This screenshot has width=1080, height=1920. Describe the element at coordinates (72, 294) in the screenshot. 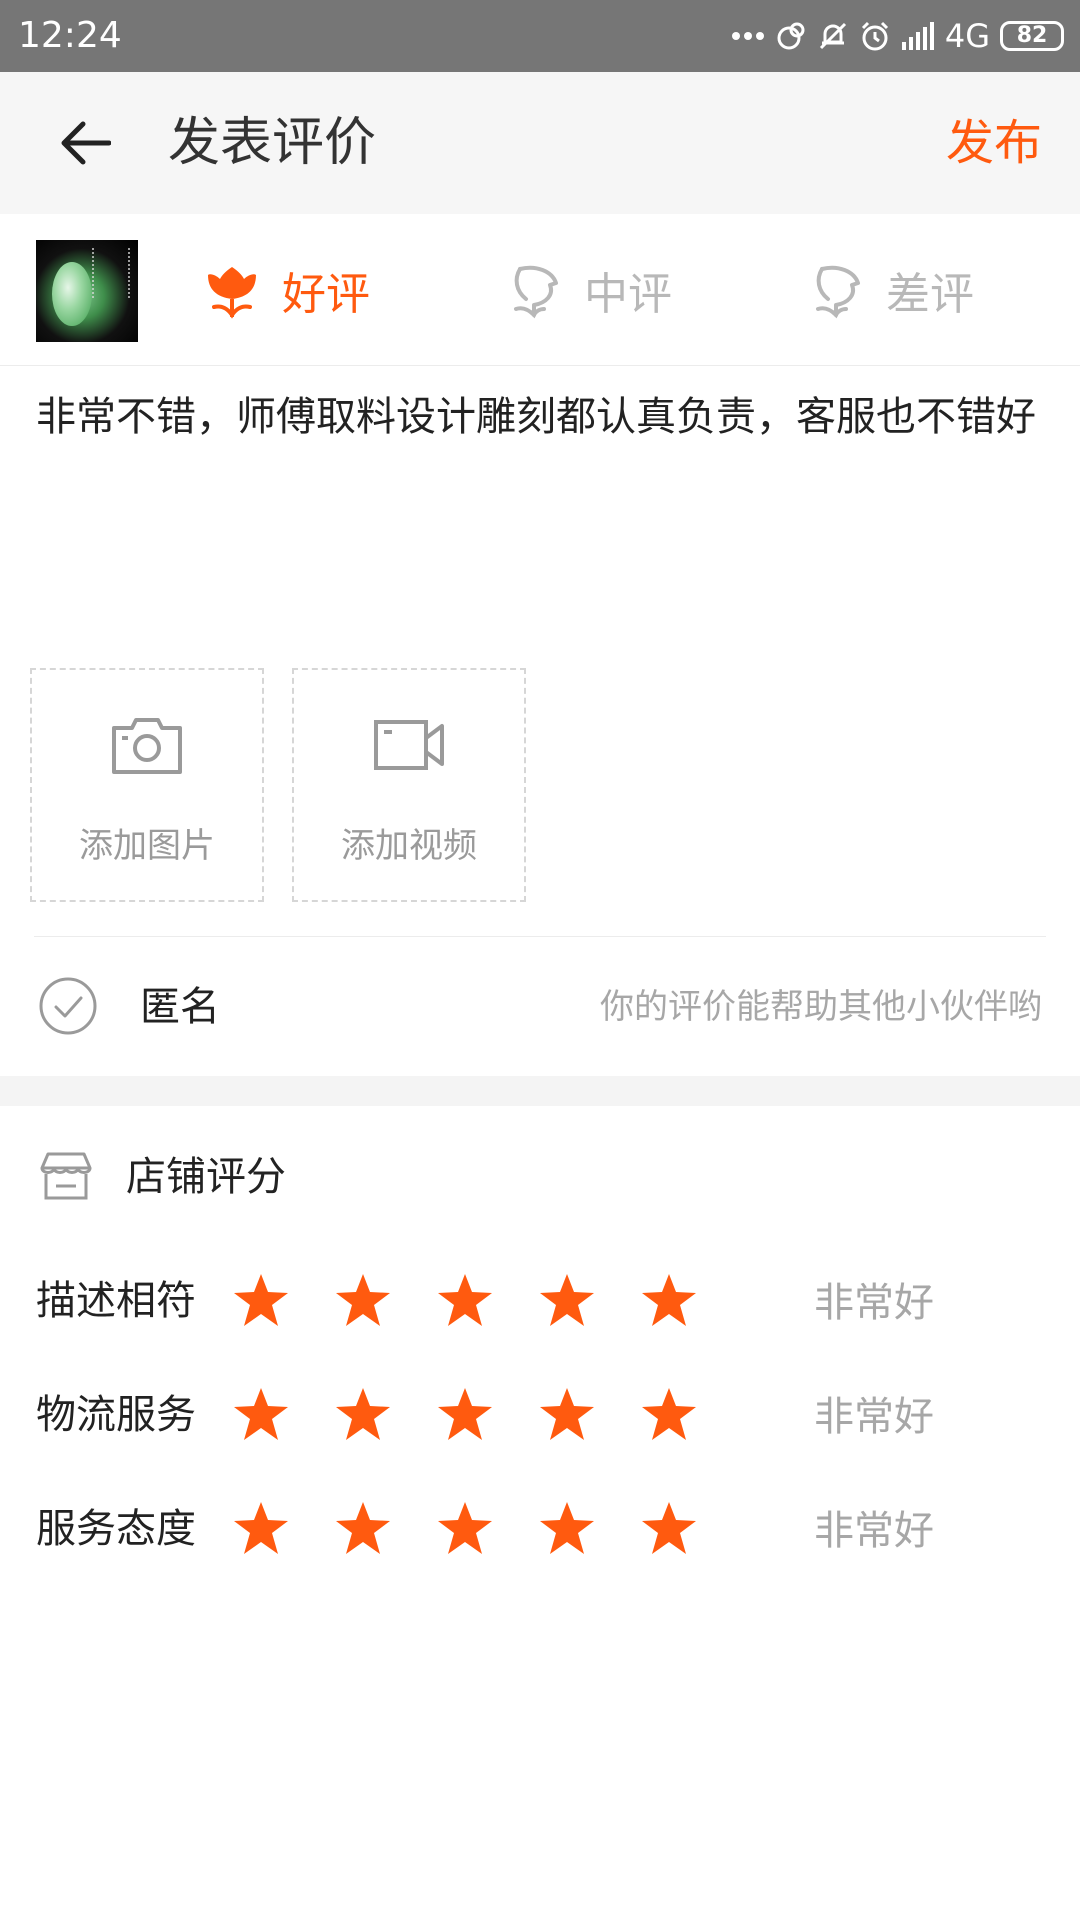

I see `jade-pendant-image` at that location.